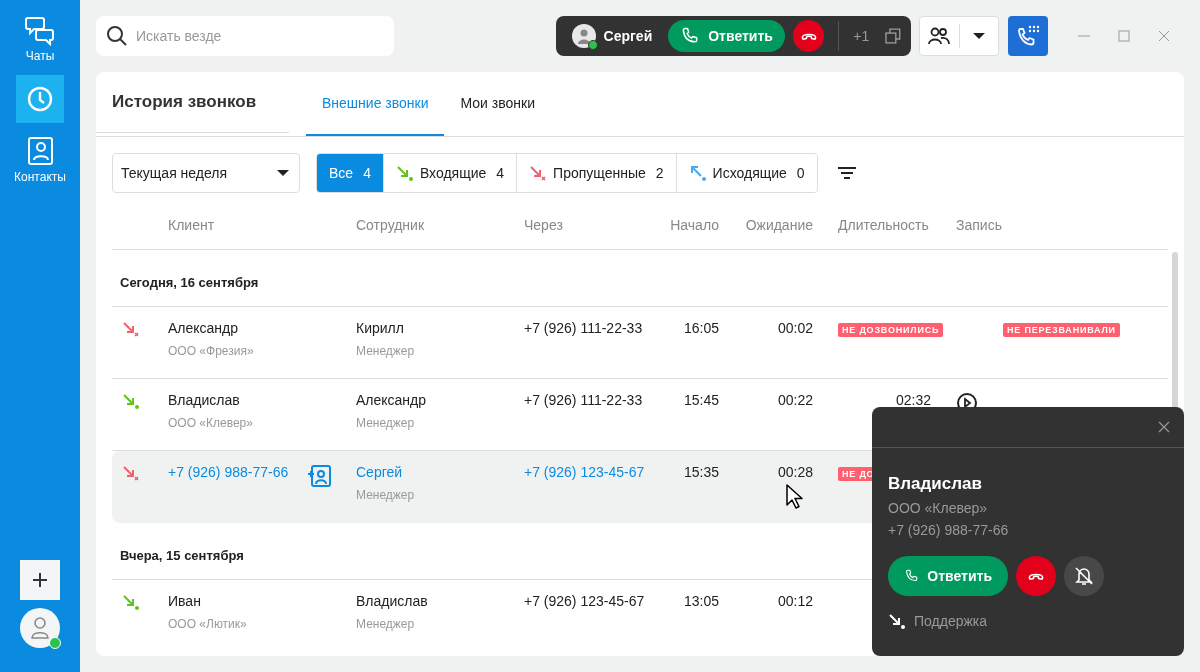 This screenshot has width=1200, height=672. What do you see at coordinates (701, 472) in the screenshot?
I see `start-time: 15:35` at bounding box center [701, 472].